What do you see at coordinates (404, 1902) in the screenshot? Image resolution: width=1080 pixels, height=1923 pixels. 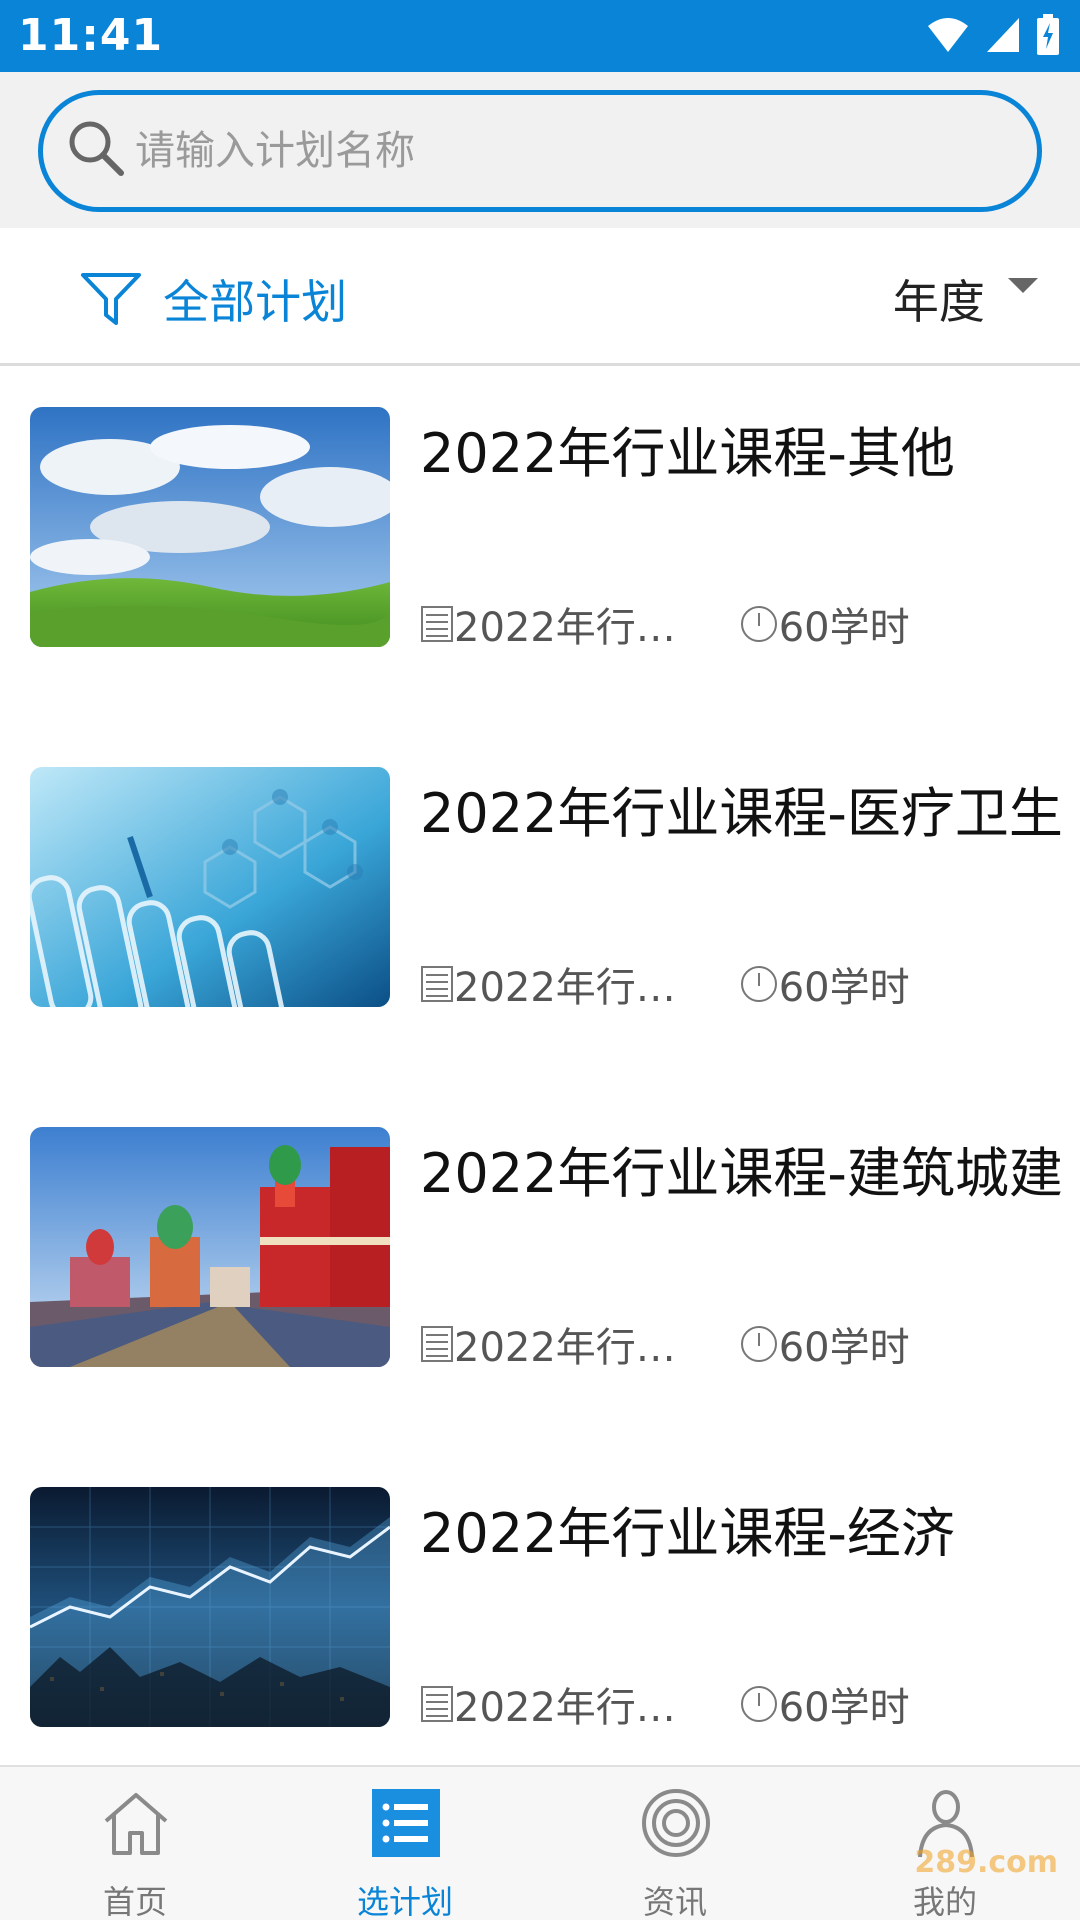 I see `nav-label: 选计划` at bounding box center [404, 1902].